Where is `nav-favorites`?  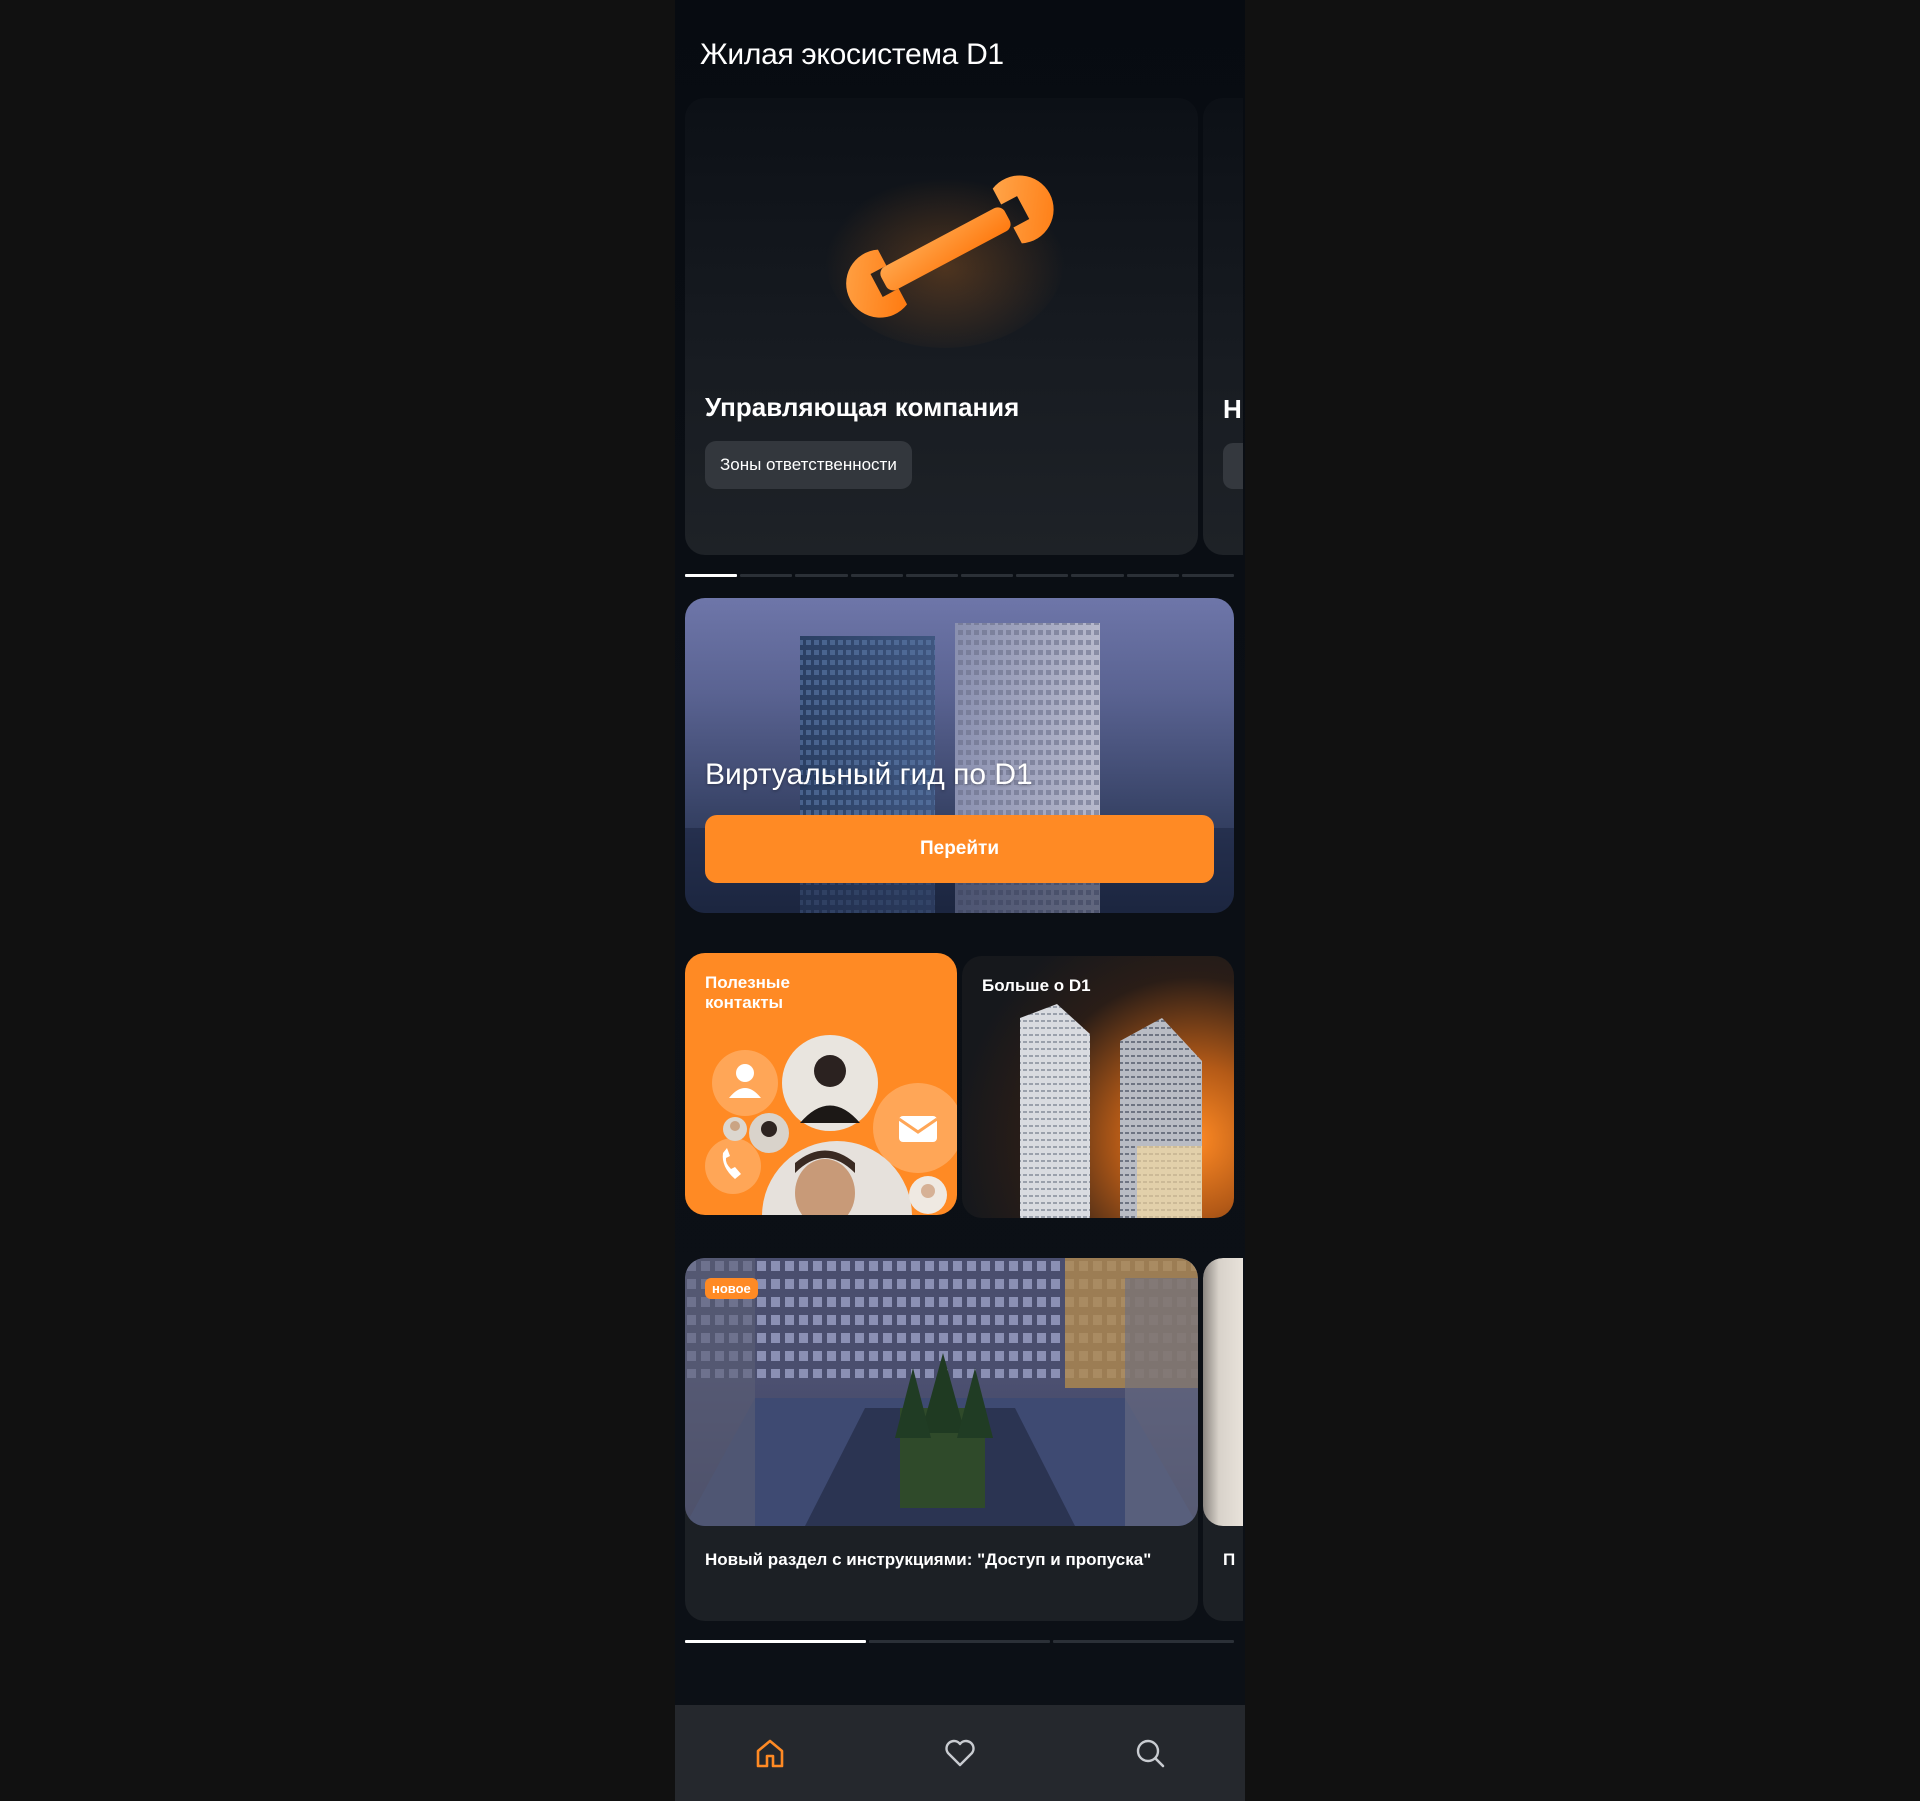 nav-favorites is located at coordinates (960, 1753).